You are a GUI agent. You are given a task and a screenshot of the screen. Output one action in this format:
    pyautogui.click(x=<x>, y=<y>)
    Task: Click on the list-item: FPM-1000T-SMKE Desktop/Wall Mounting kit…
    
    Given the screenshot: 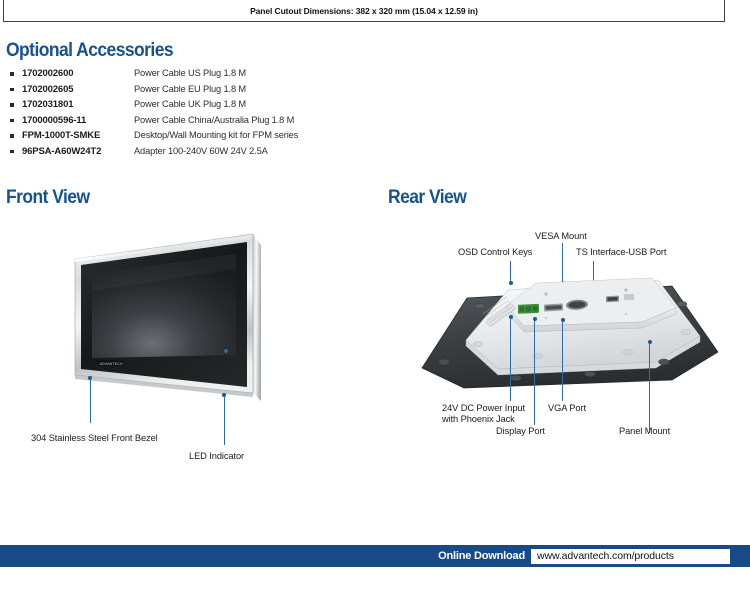 What is the action you would take?
    pyautogui.click(x=218, y=136)
    